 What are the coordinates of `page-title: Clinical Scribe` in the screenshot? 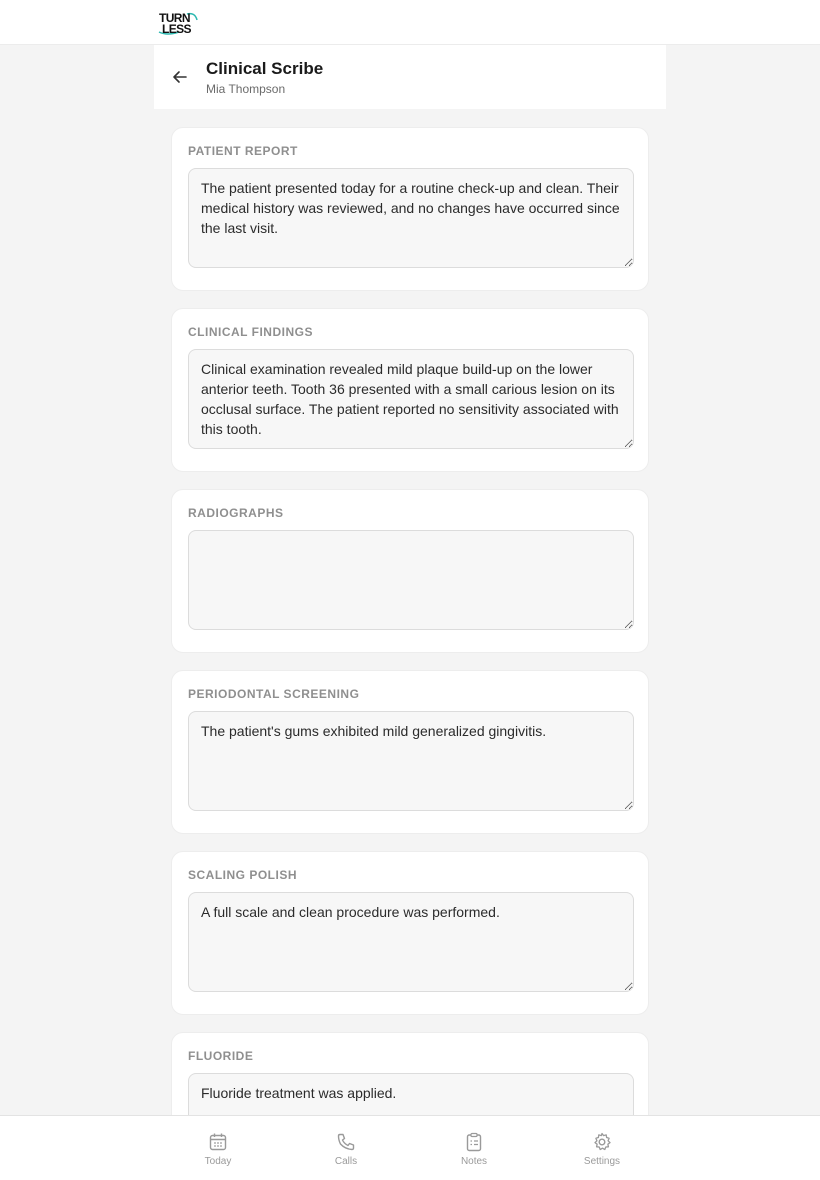 It's located at (265, 68).